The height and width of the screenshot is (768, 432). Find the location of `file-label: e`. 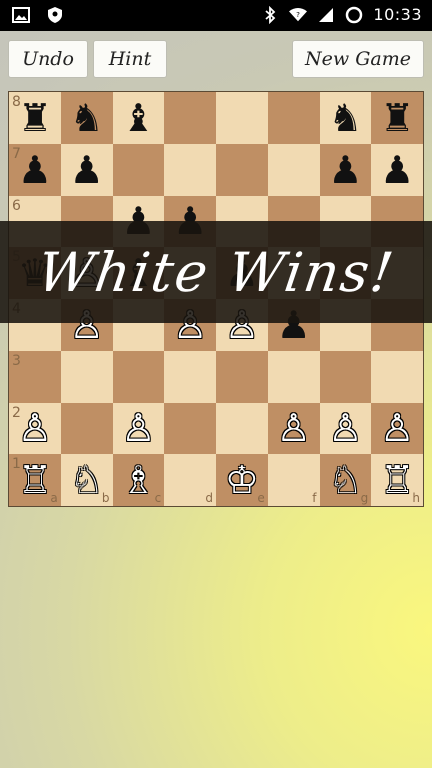

file-label: e is located at coordinates (261, 498).